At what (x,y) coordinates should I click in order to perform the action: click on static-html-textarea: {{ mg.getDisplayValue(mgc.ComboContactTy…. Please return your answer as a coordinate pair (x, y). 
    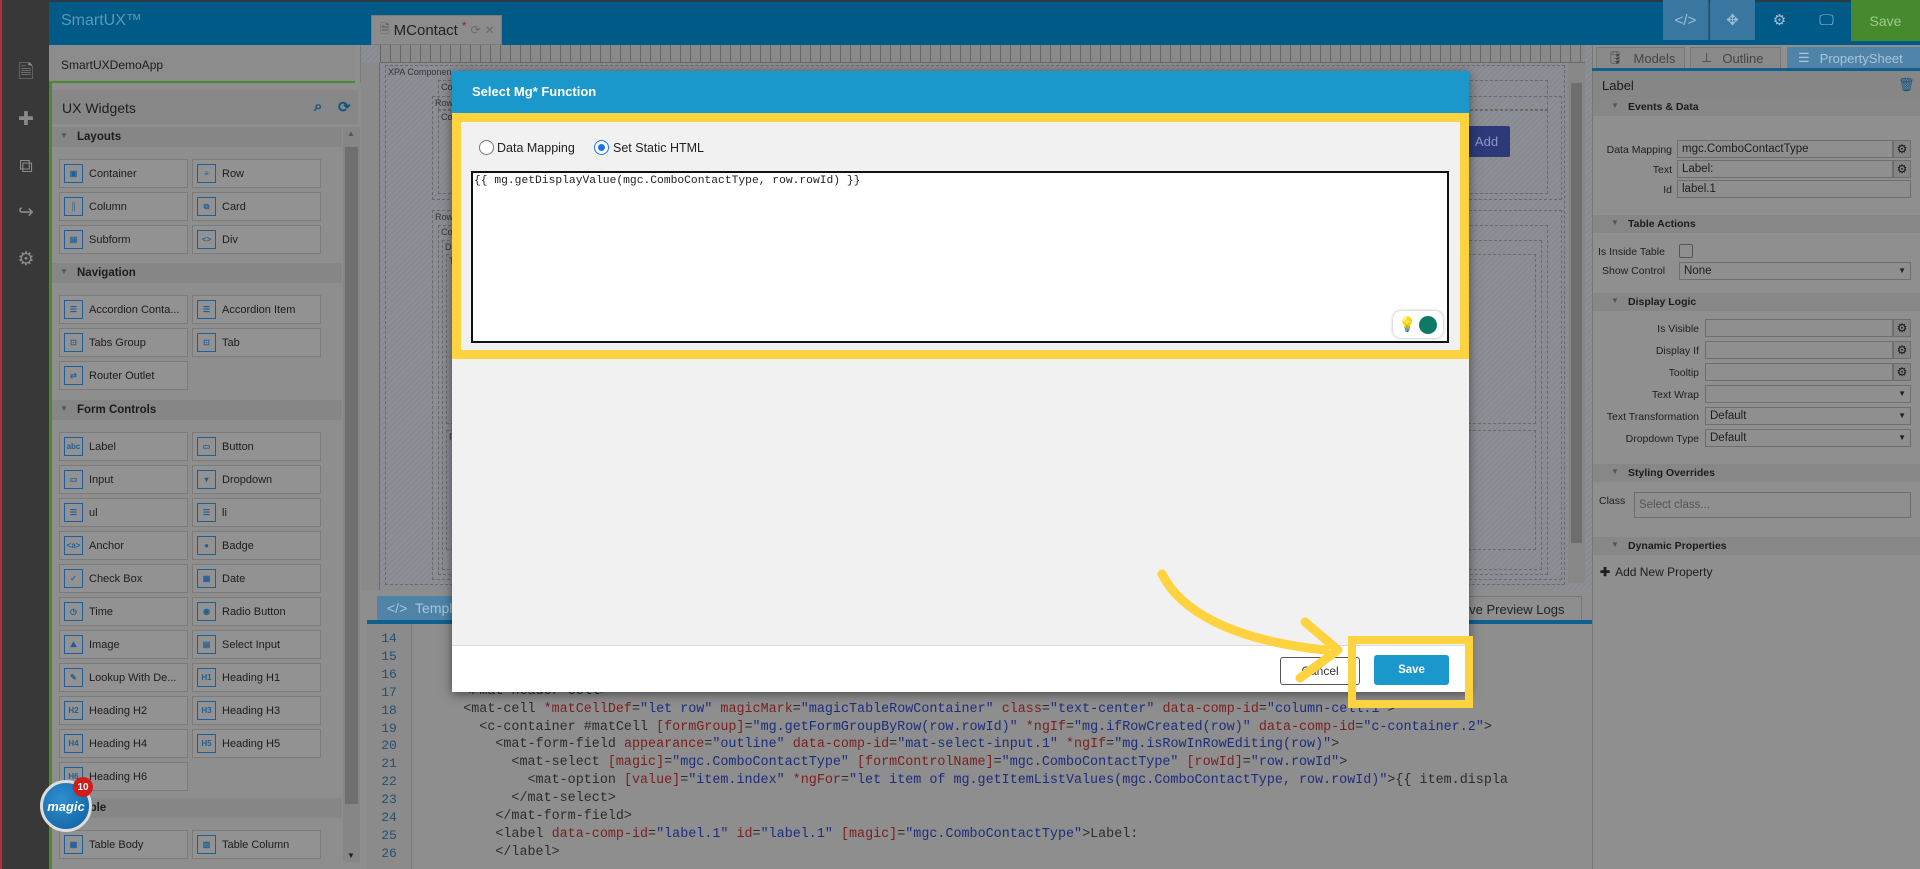
    Looking at the image, I should click on (960, 257).